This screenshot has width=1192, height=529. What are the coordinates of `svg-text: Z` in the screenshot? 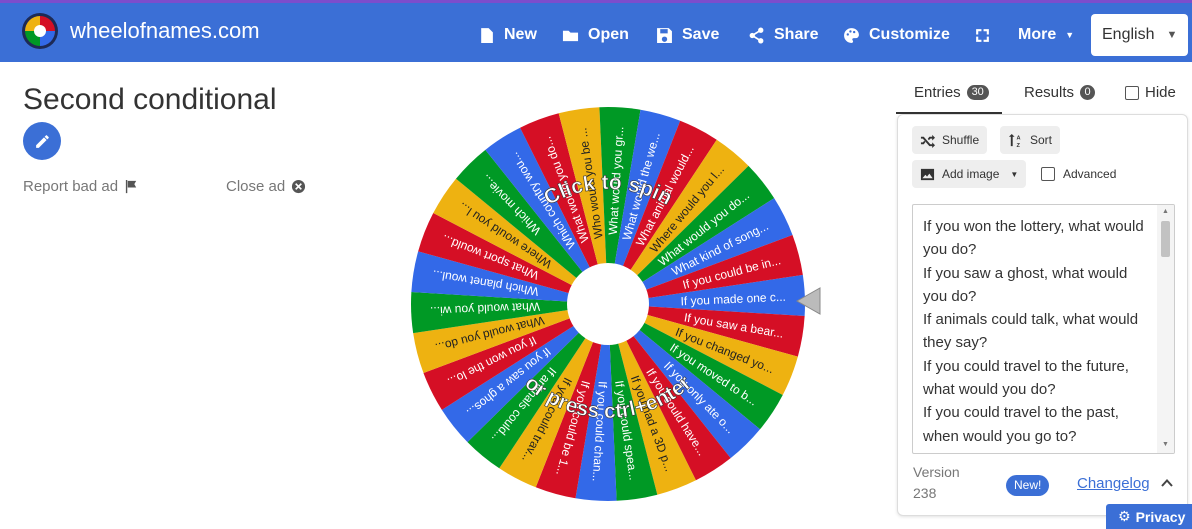 It's located at (1018, 145).